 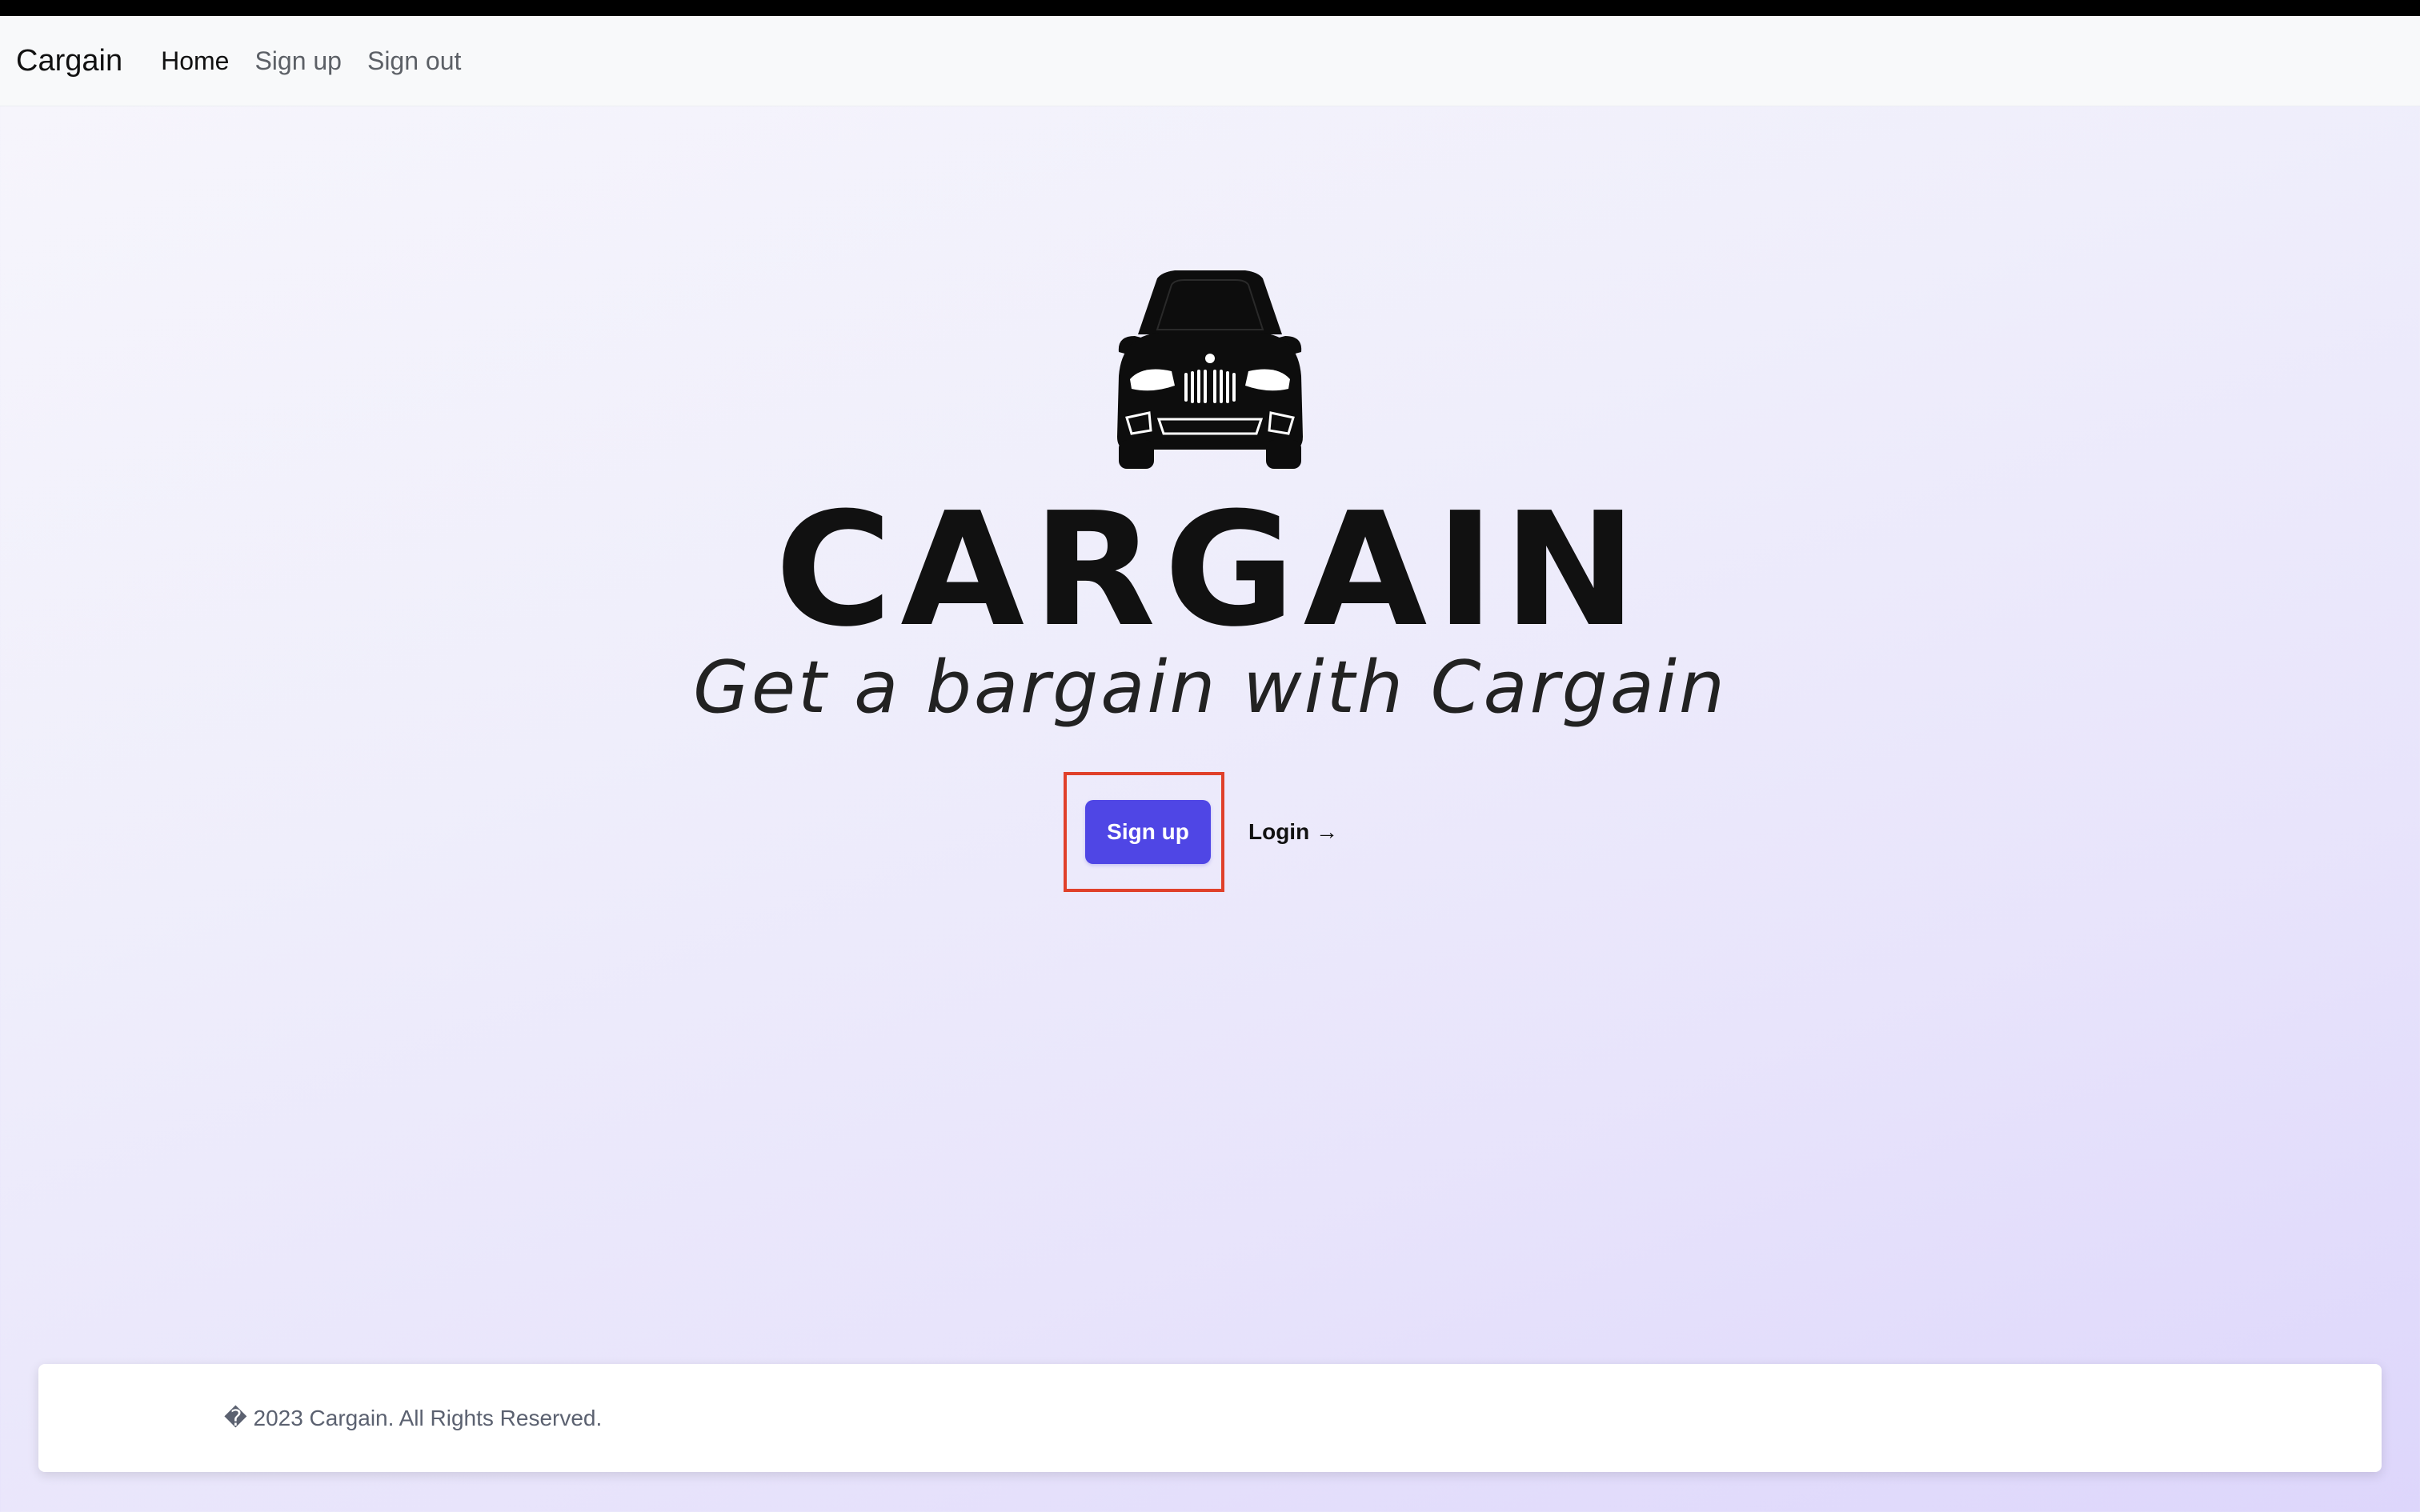 What do you see at coordinates (298, 61) in the screenshot?
I see `nav-link-sign-up: Sign up` at bounding box center [298, 61].